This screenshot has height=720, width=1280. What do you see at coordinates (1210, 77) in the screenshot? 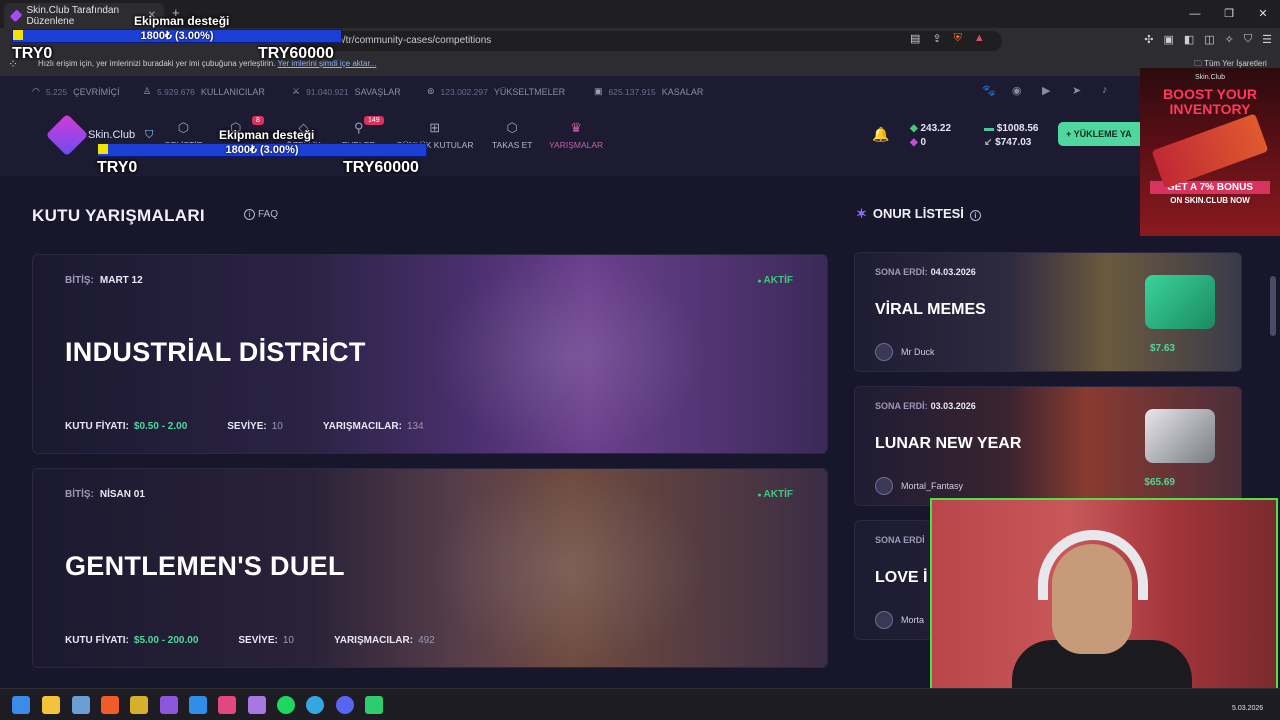
I see `ad-brand: Skin.Club` at bounding box center [1210, 77].